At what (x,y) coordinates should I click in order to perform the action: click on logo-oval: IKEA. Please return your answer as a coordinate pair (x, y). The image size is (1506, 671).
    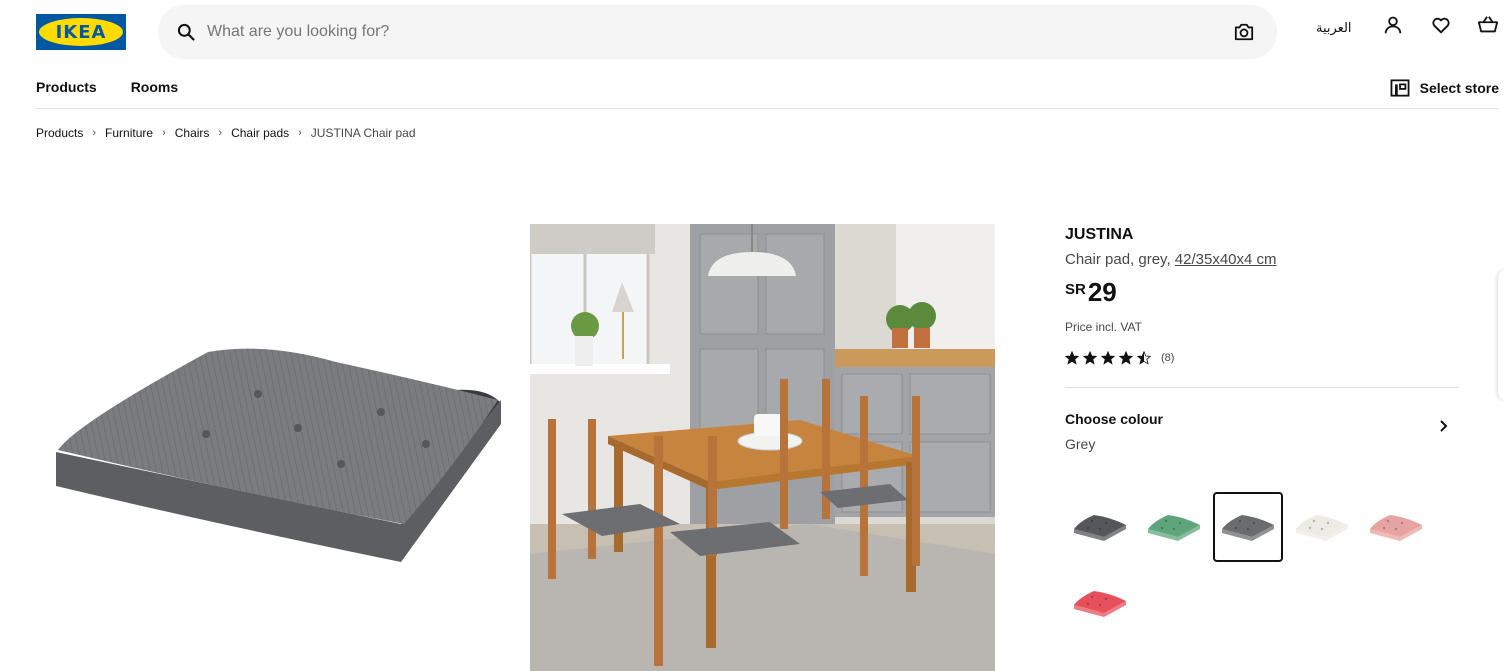
    Looking at the image, I should click on (81, 32).